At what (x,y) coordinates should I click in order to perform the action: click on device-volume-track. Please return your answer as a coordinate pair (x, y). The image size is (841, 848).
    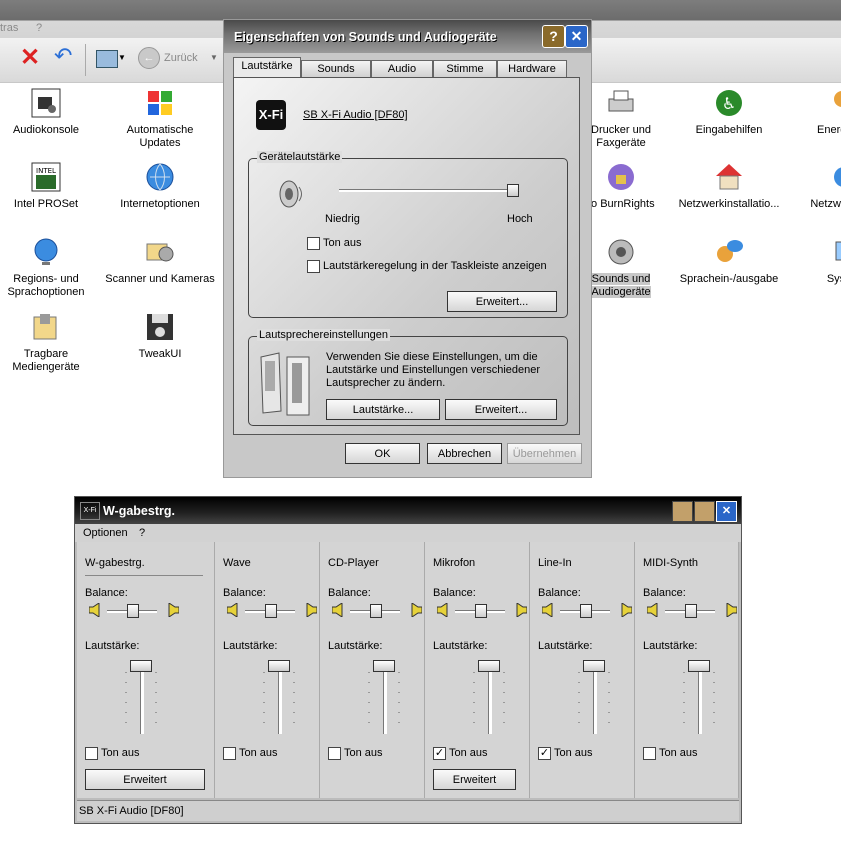
    Looking at the image, I should click on (425, 190).